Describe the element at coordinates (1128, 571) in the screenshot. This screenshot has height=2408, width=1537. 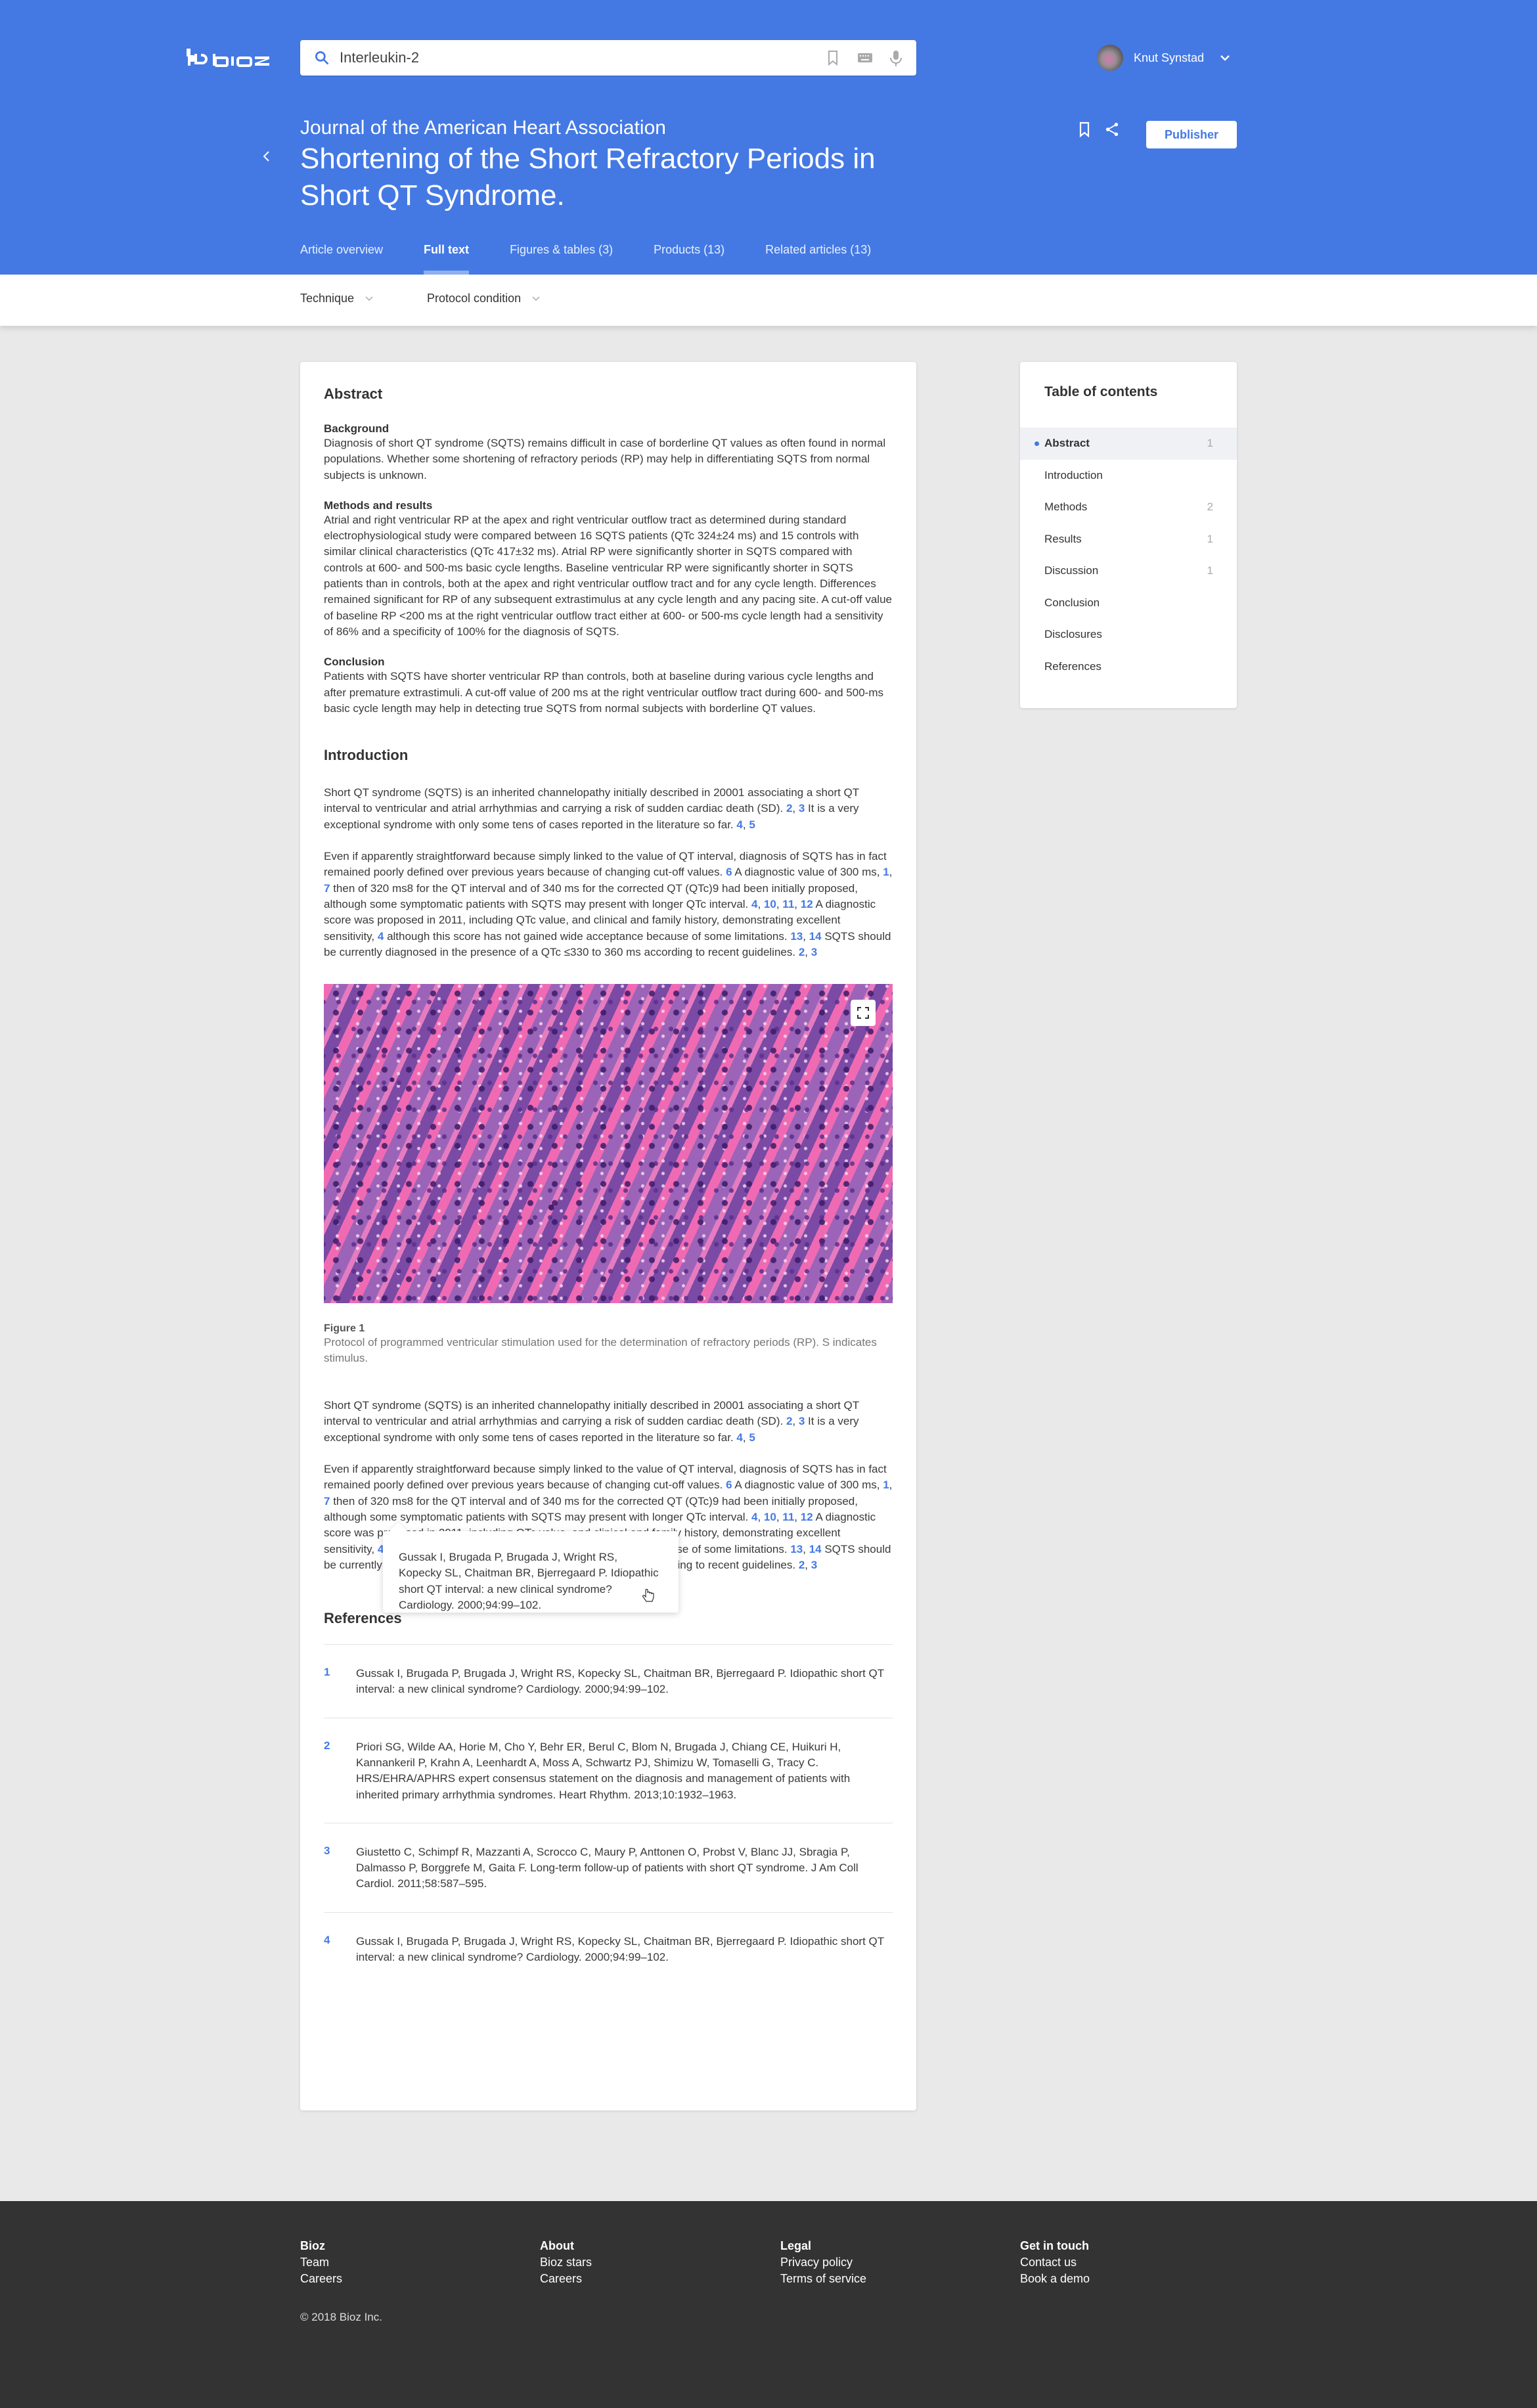
I see `toc-item-discussion: Discussion 1` at that location.